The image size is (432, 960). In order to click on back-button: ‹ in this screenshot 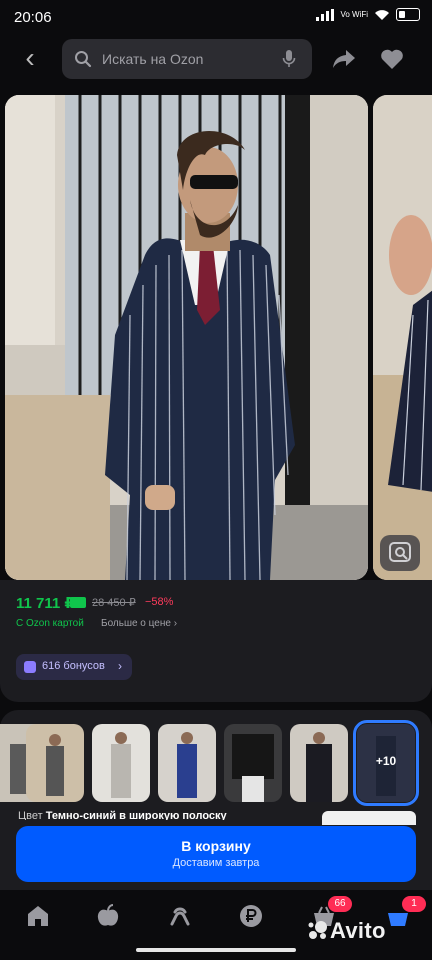, I will do `click(30, 59)`.